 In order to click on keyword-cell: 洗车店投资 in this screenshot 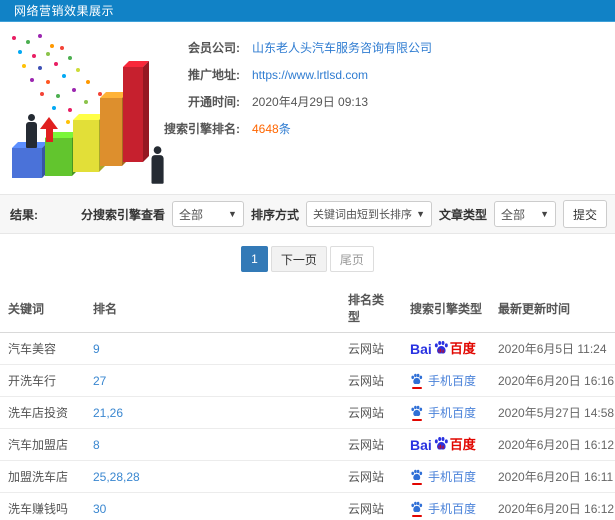, I will do `click(42, 412)`.